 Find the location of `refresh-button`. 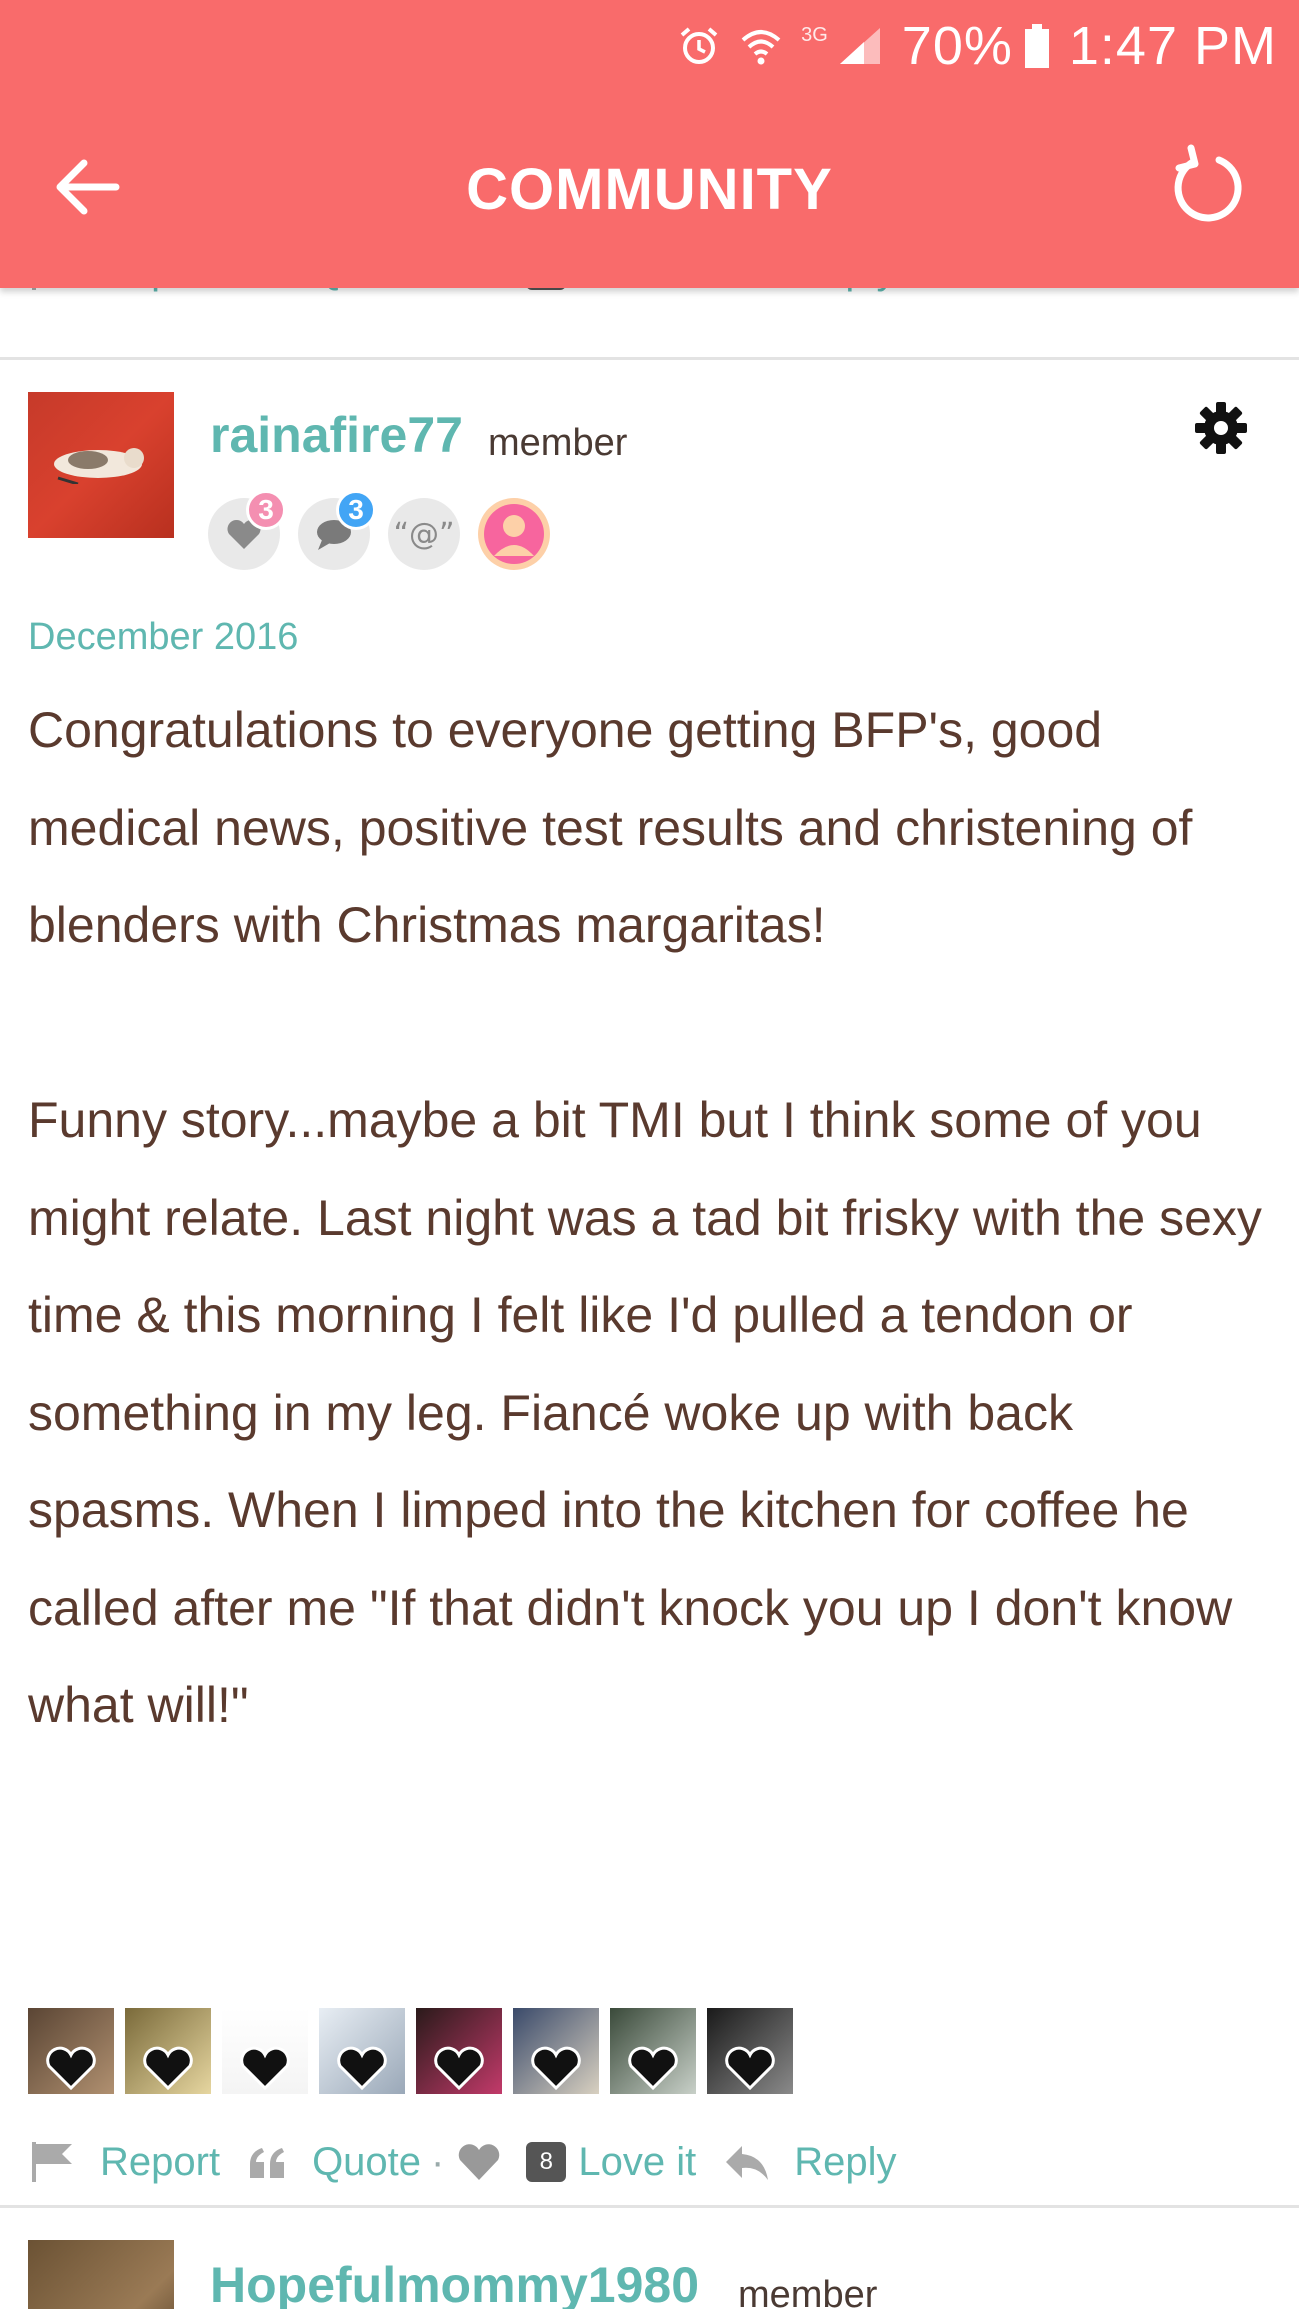

refresh-button is located at coordinates (1205, 186).